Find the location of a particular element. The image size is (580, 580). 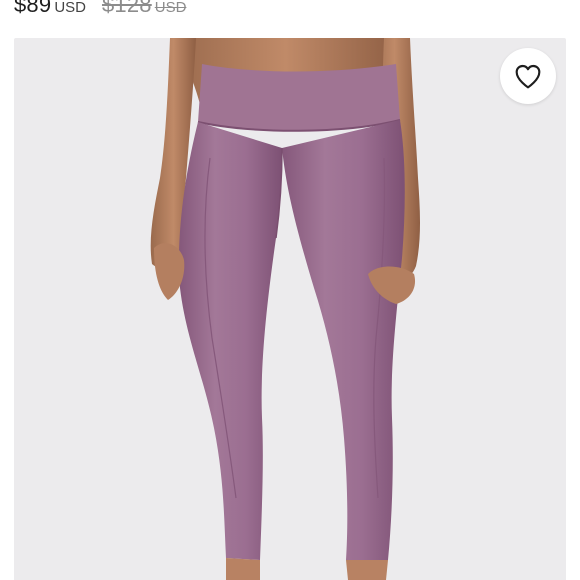

heart-outline-icon is located at coordinates (528, 76).